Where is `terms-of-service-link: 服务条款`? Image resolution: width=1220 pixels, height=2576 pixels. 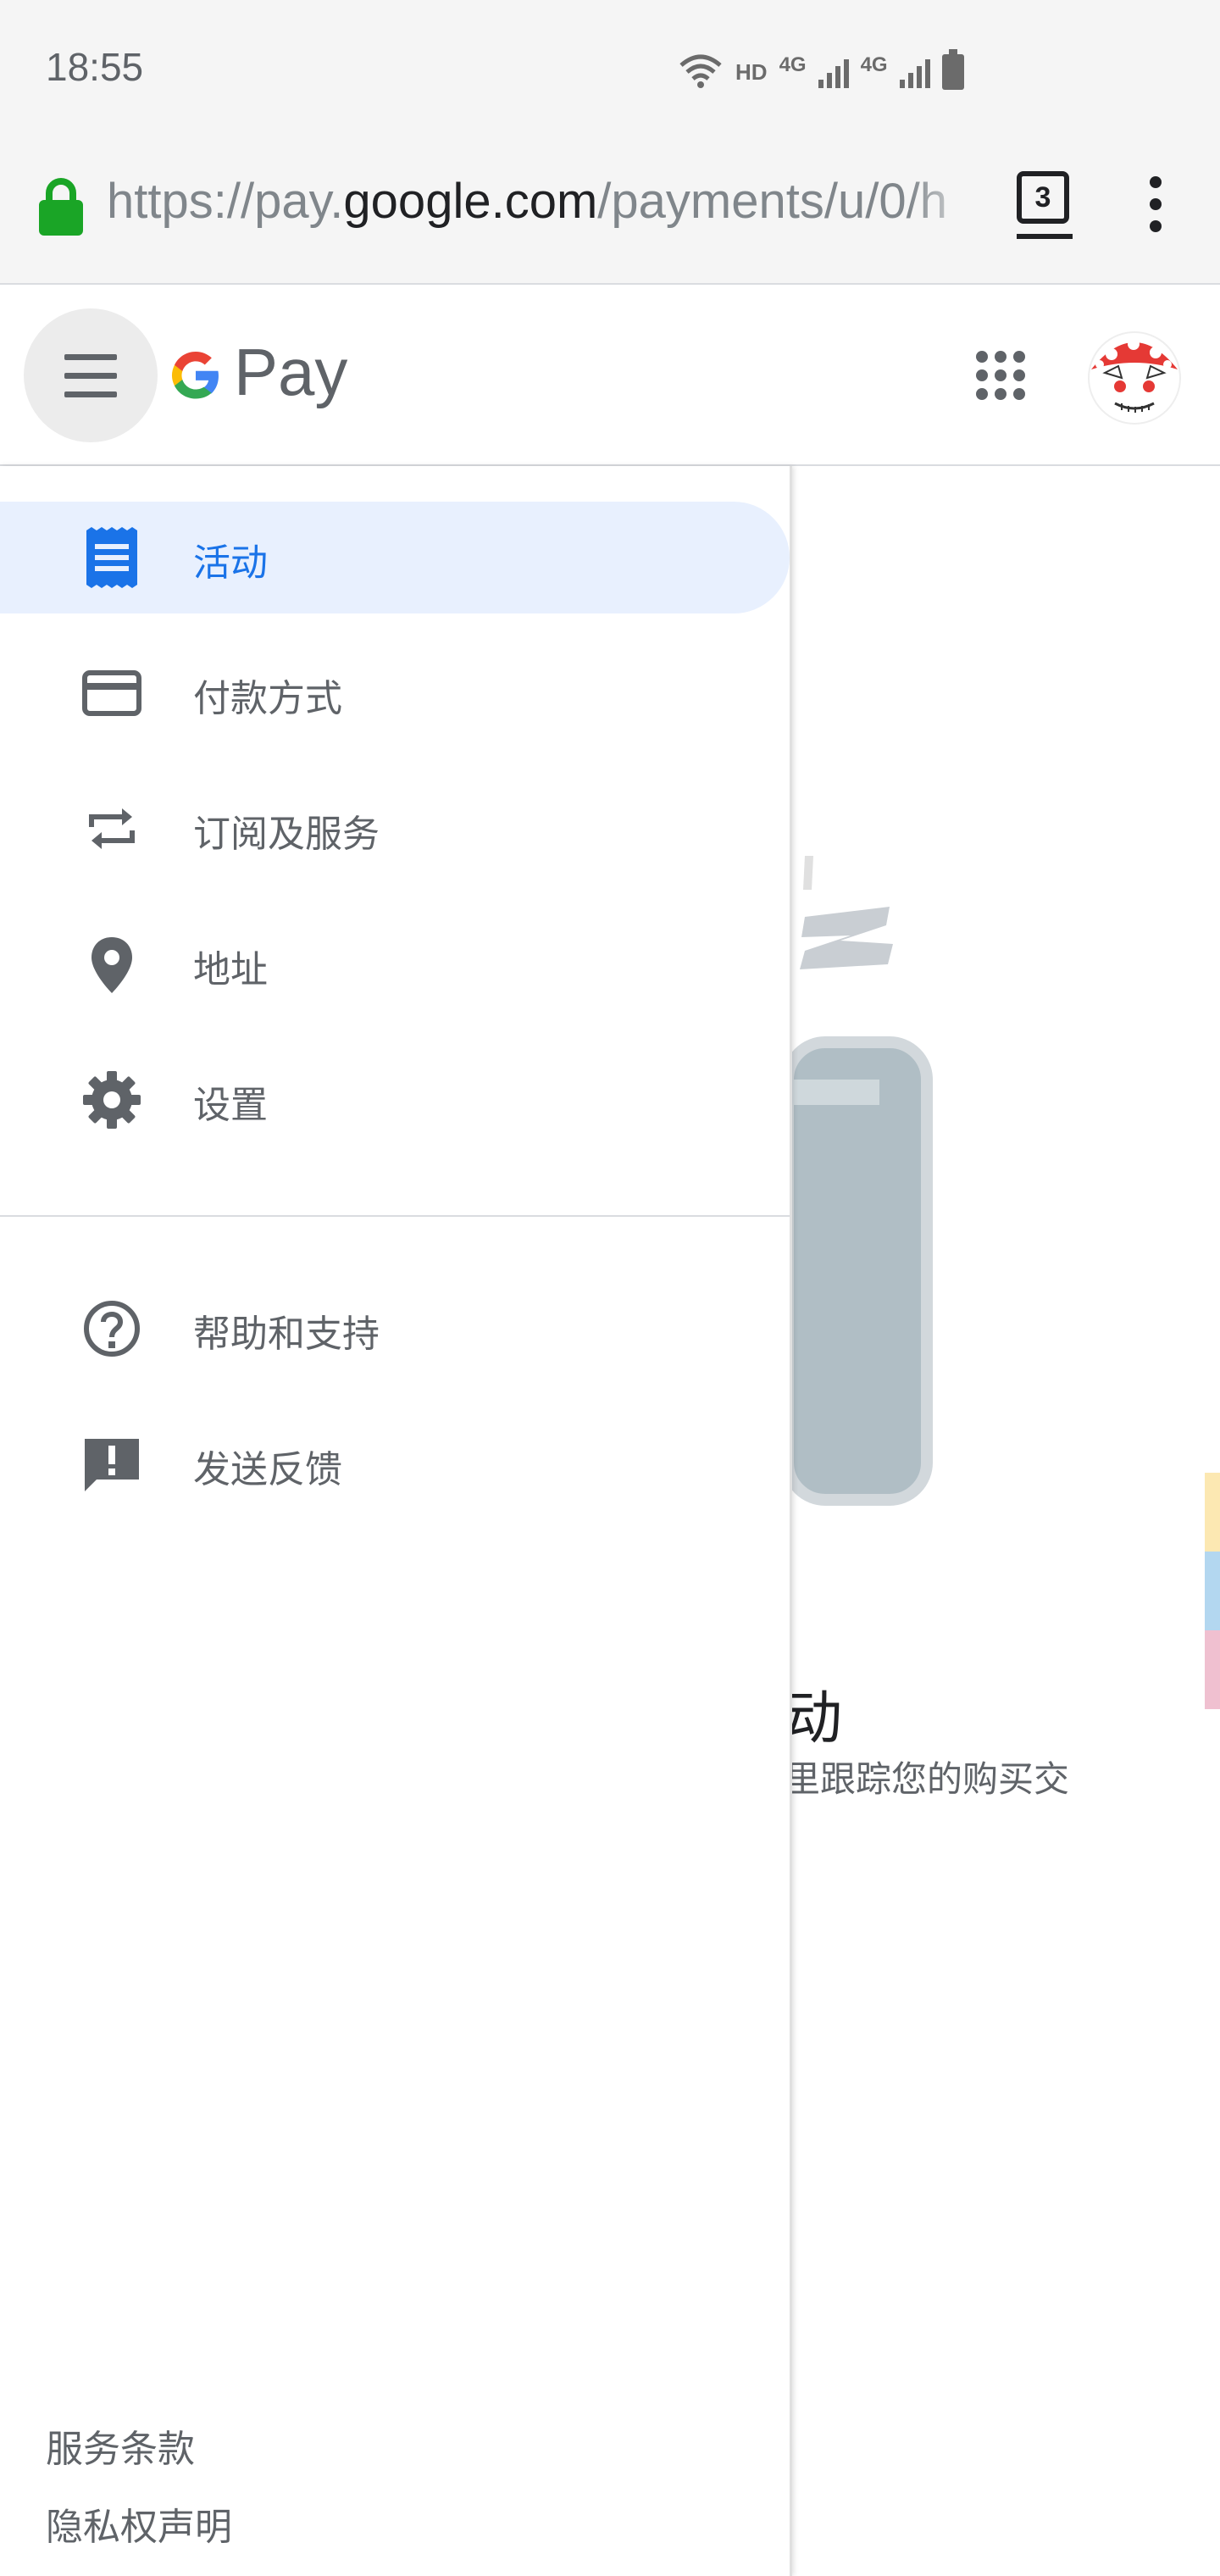 terms-of-service-link: 服务条款 is located at coordinates (120, 2445).